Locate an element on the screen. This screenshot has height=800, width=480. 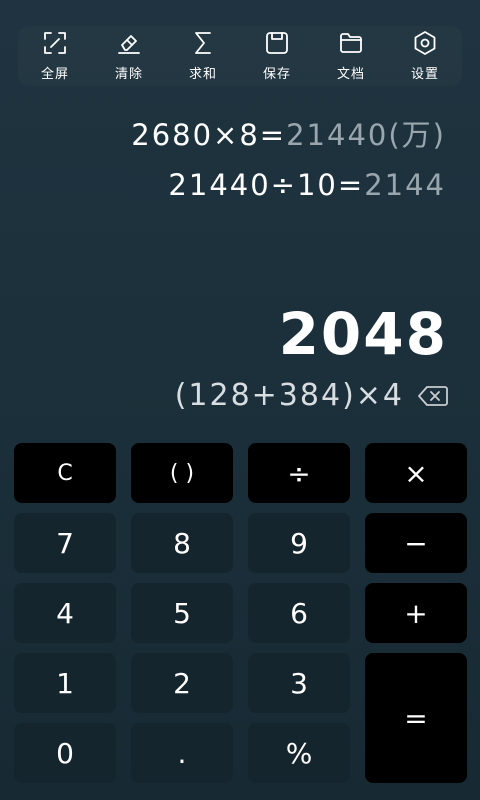
equals-key: = is located at coordinates (416, 718).